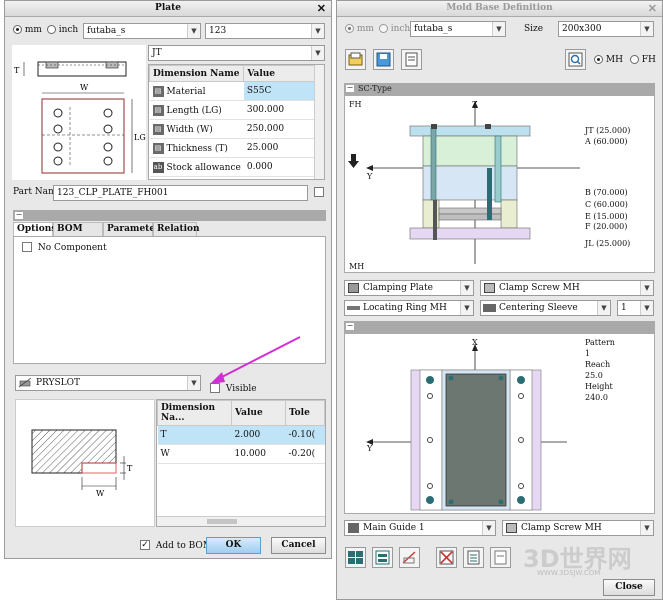 The image size is (663, 600). Describe the element at coordinates (598, 59) in the screenshot. I see `mh-radio` at that location.